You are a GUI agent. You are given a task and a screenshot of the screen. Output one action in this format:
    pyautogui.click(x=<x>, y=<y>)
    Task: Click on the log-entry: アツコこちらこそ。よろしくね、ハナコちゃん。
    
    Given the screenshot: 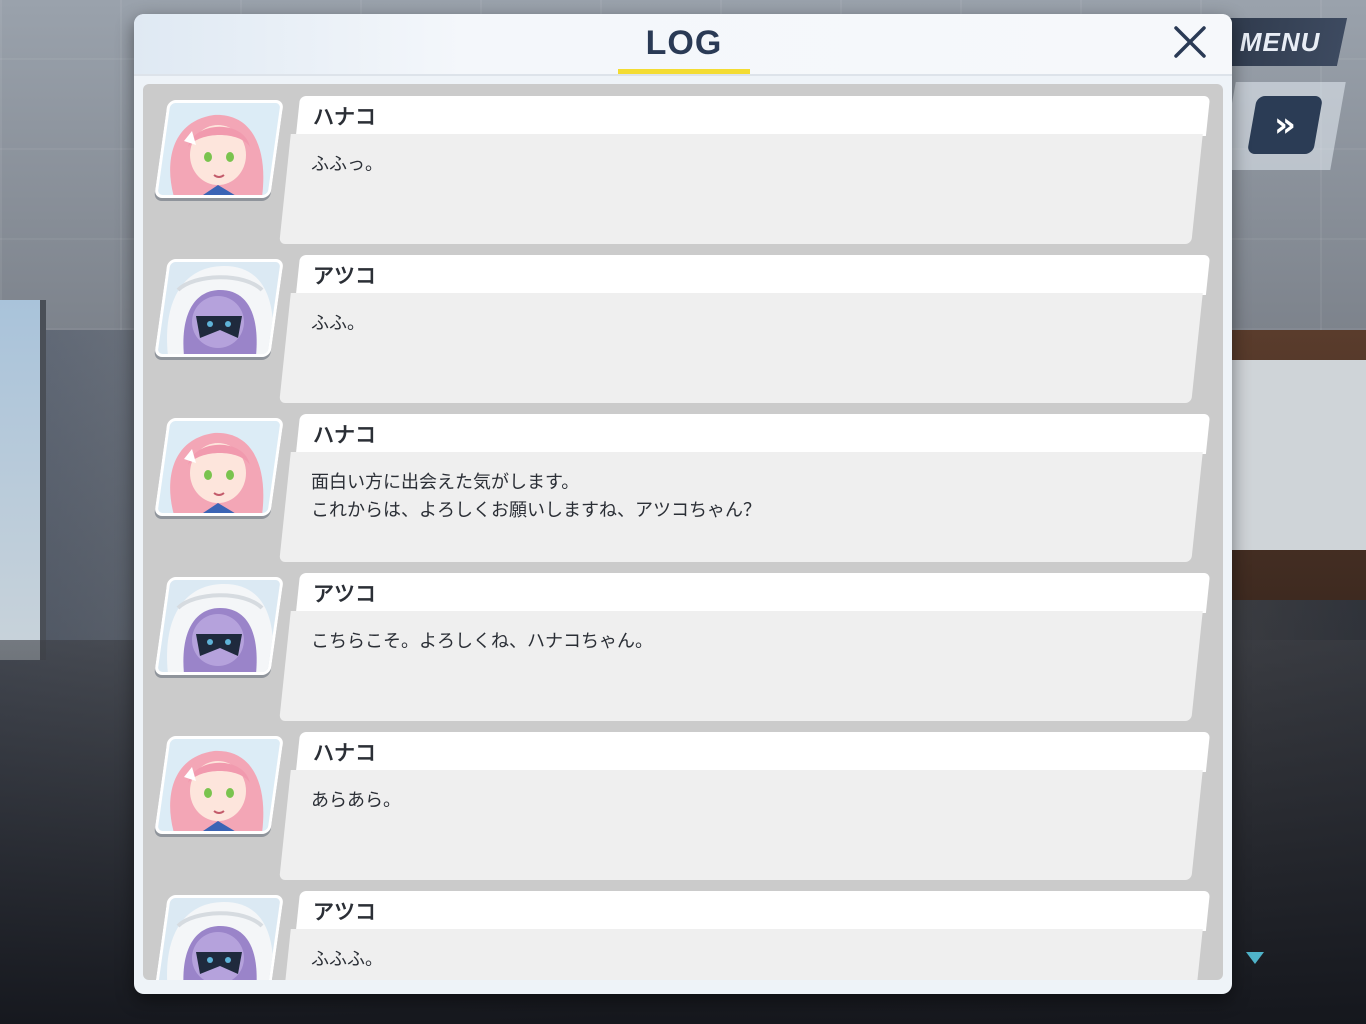 What is the action you would take?
    pyautogui.click(x=683, y=648)
    